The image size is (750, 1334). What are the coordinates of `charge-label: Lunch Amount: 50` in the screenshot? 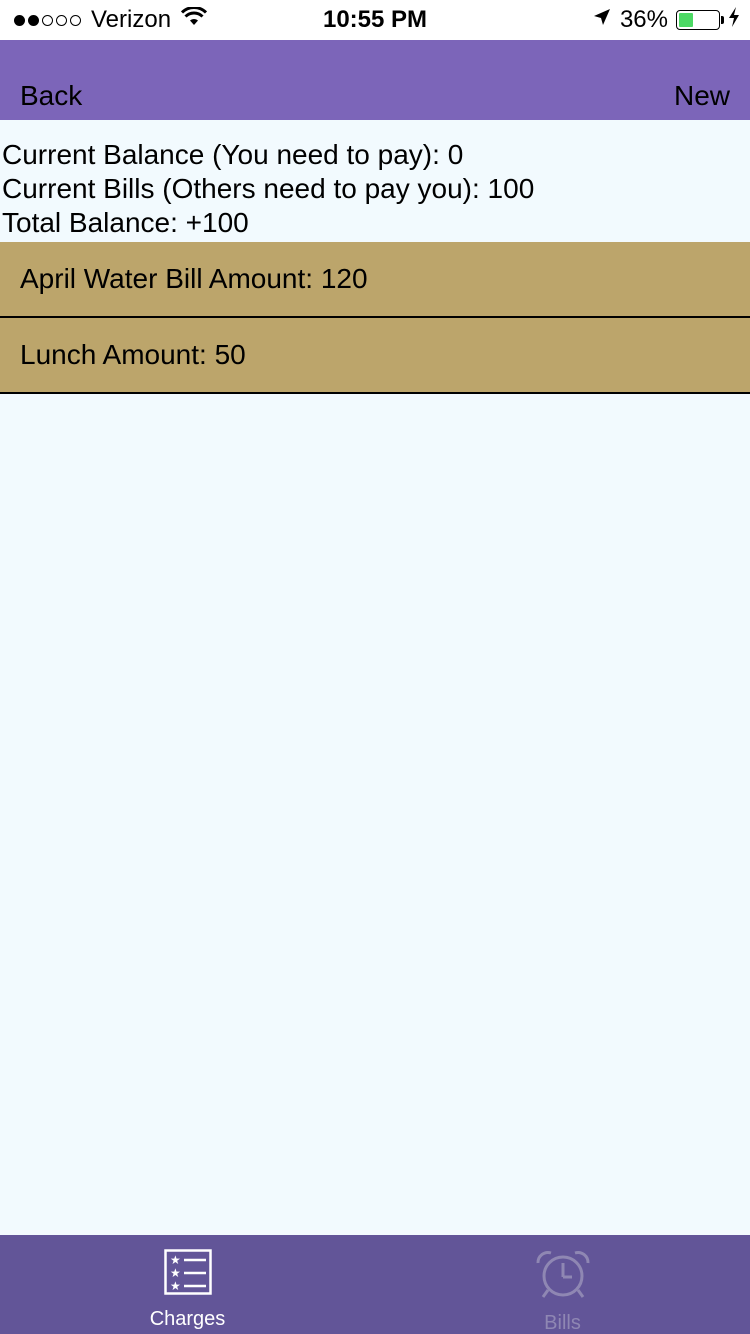 It's located at (133, 354).